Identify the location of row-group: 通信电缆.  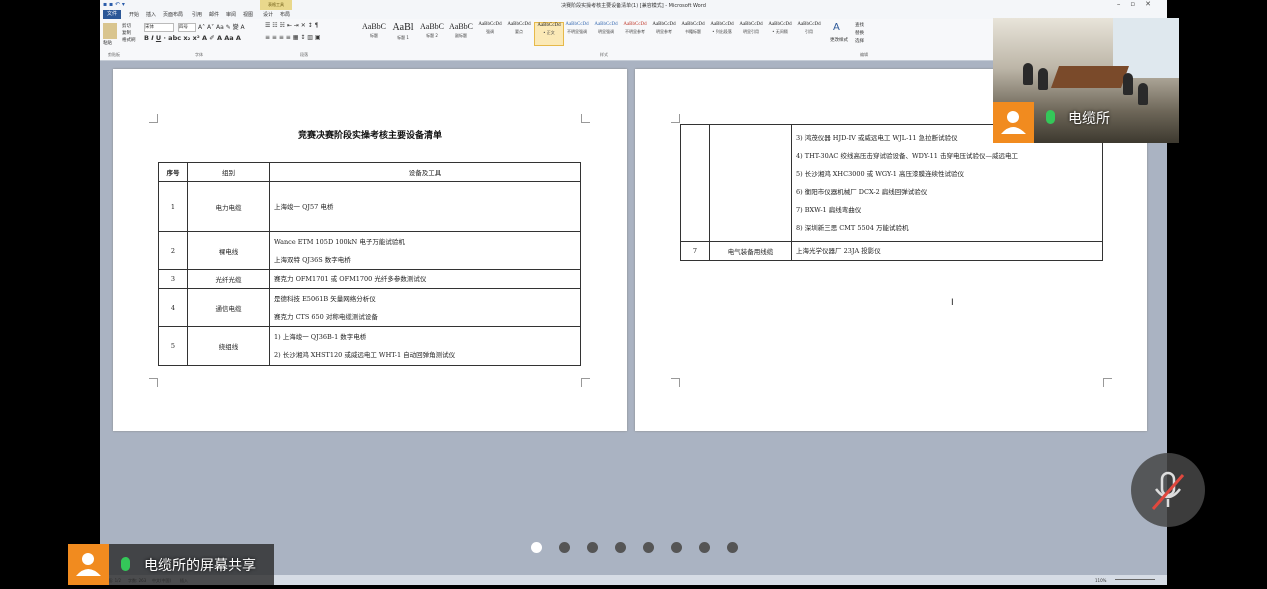
(228, 307).